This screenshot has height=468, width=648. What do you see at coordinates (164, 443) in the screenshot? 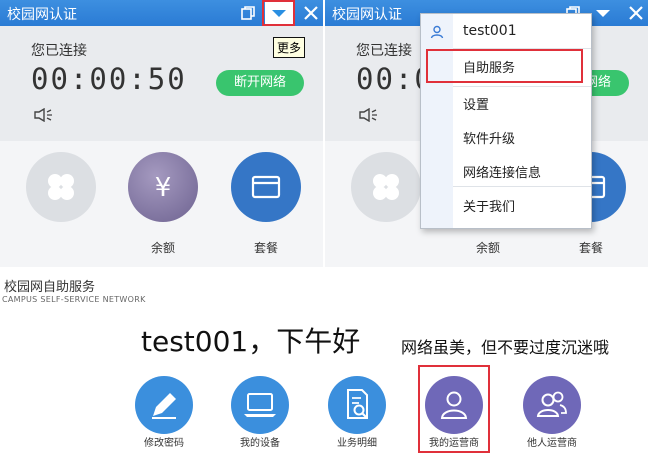
I see `service-label: 修改密码` at bounding box center [164, 443].